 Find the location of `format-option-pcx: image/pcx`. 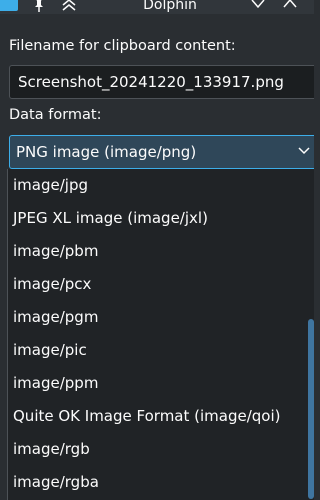

format-option-pcx: image/pcx is located at coordinates (52, 284).